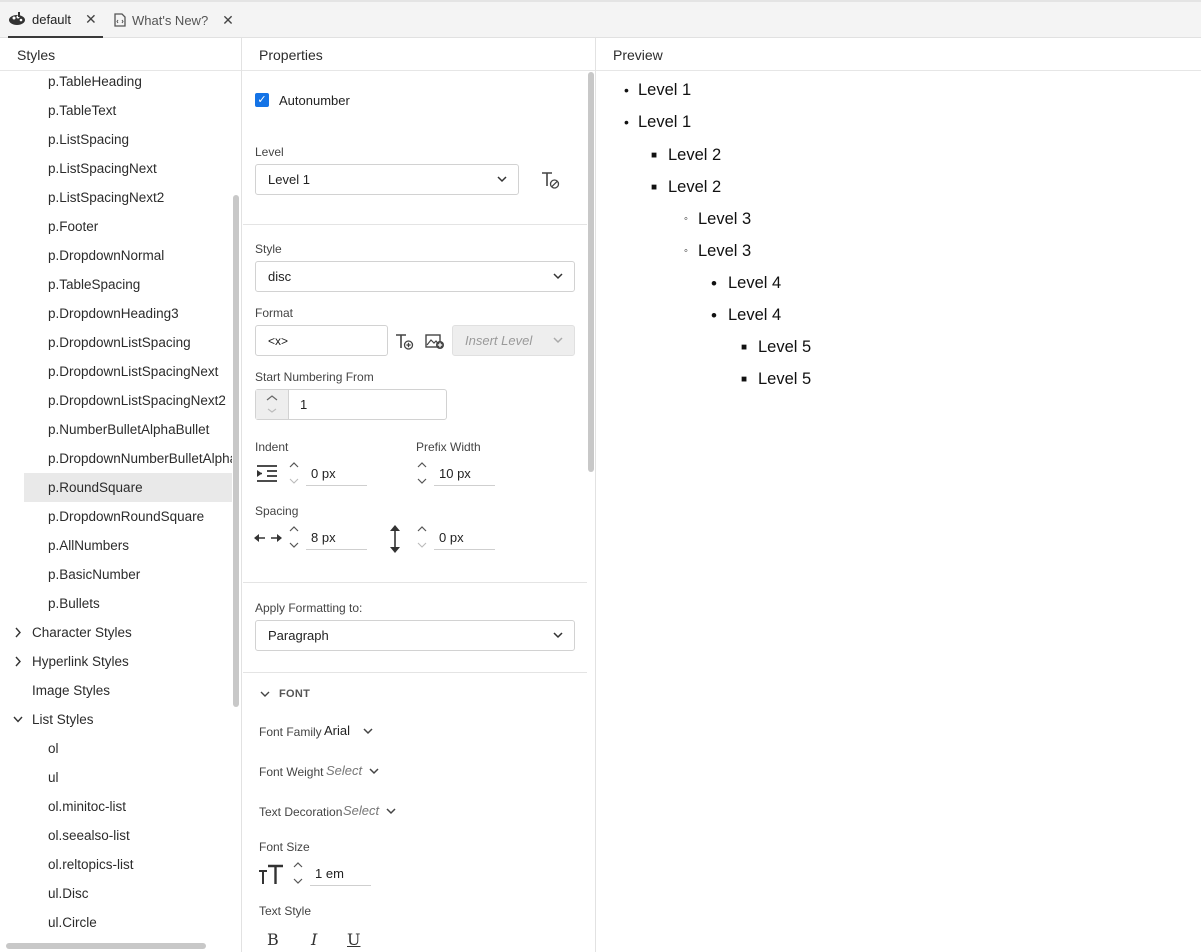 The width and height of the screenshot is (1201, 952). What do you see at coordinates (128, 516) in the screenshot?
I see `style-item: p.DropdownRoundSquare` at bounding box center [128, 516].